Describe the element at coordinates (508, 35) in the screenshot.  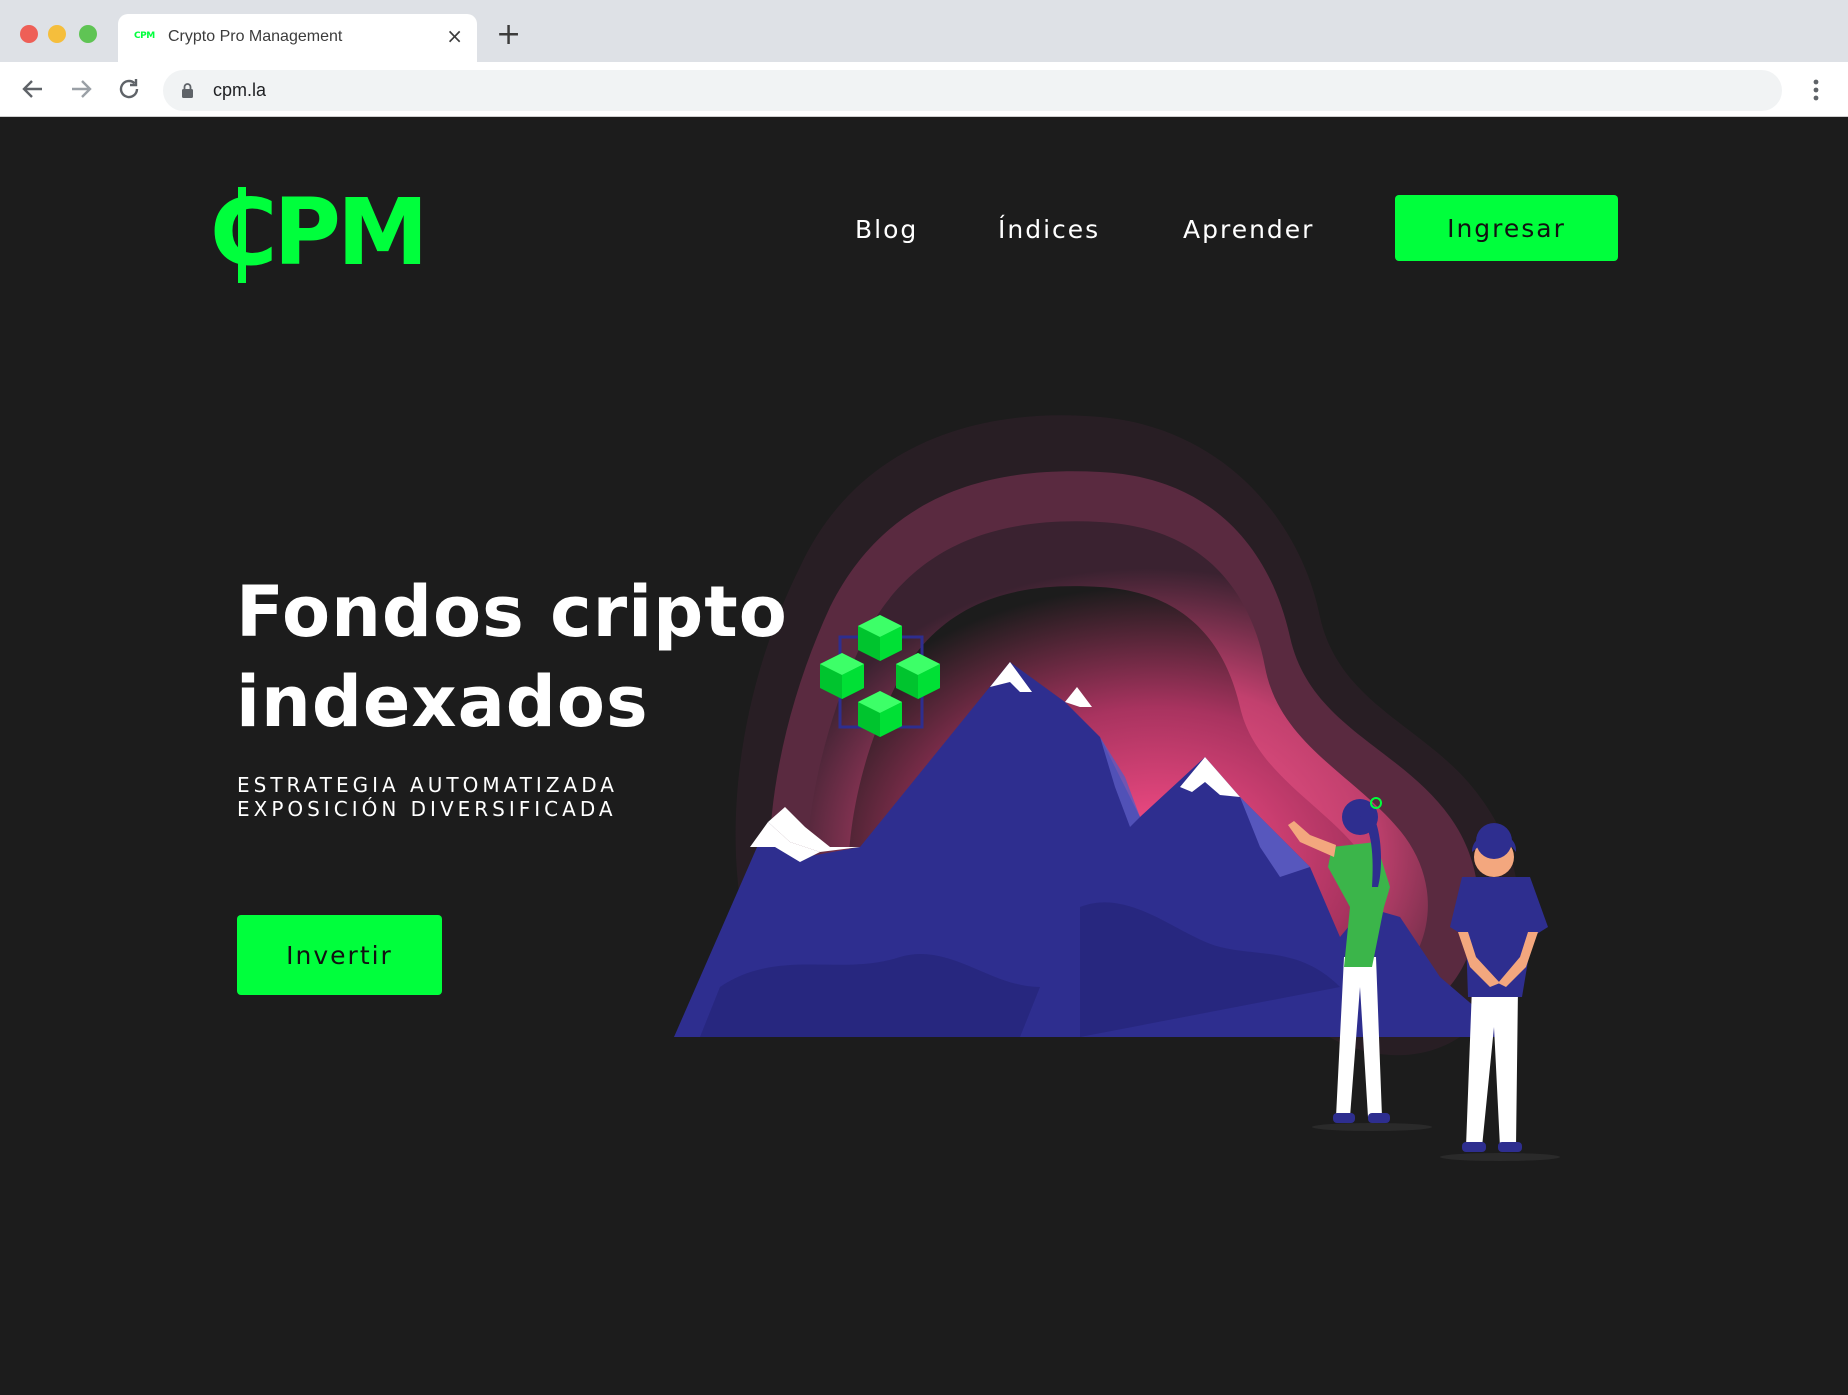
I see `new-tab-button: +` at that location.